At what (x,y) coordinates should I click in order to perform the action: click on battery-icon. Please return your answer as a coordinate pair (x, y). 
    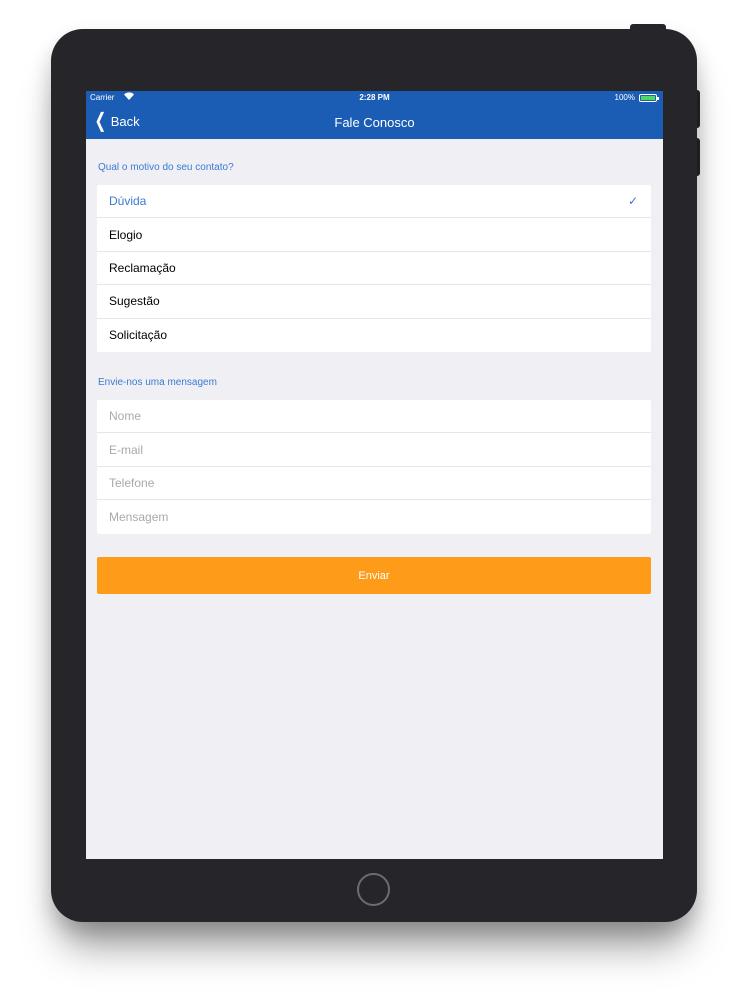
    Looking at the image, I should click on (649, 98).